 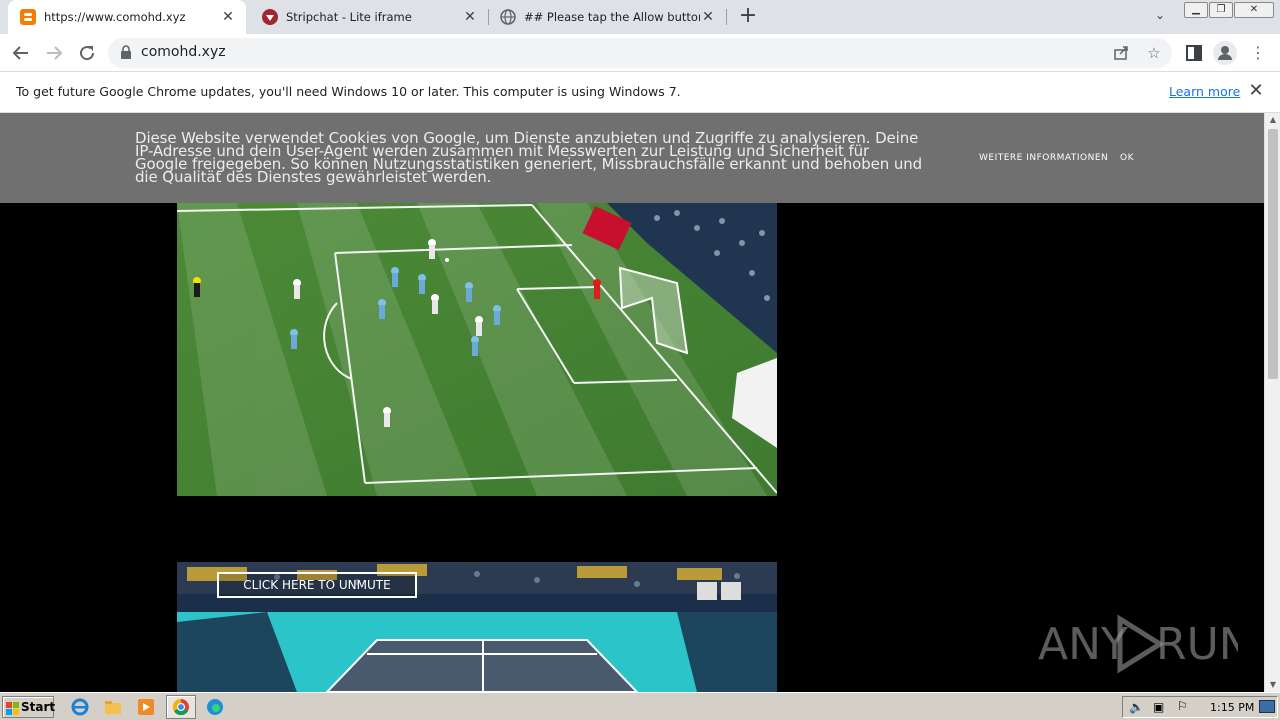 I want to click on svg-text: RUN, so click(x=1197, y=644).